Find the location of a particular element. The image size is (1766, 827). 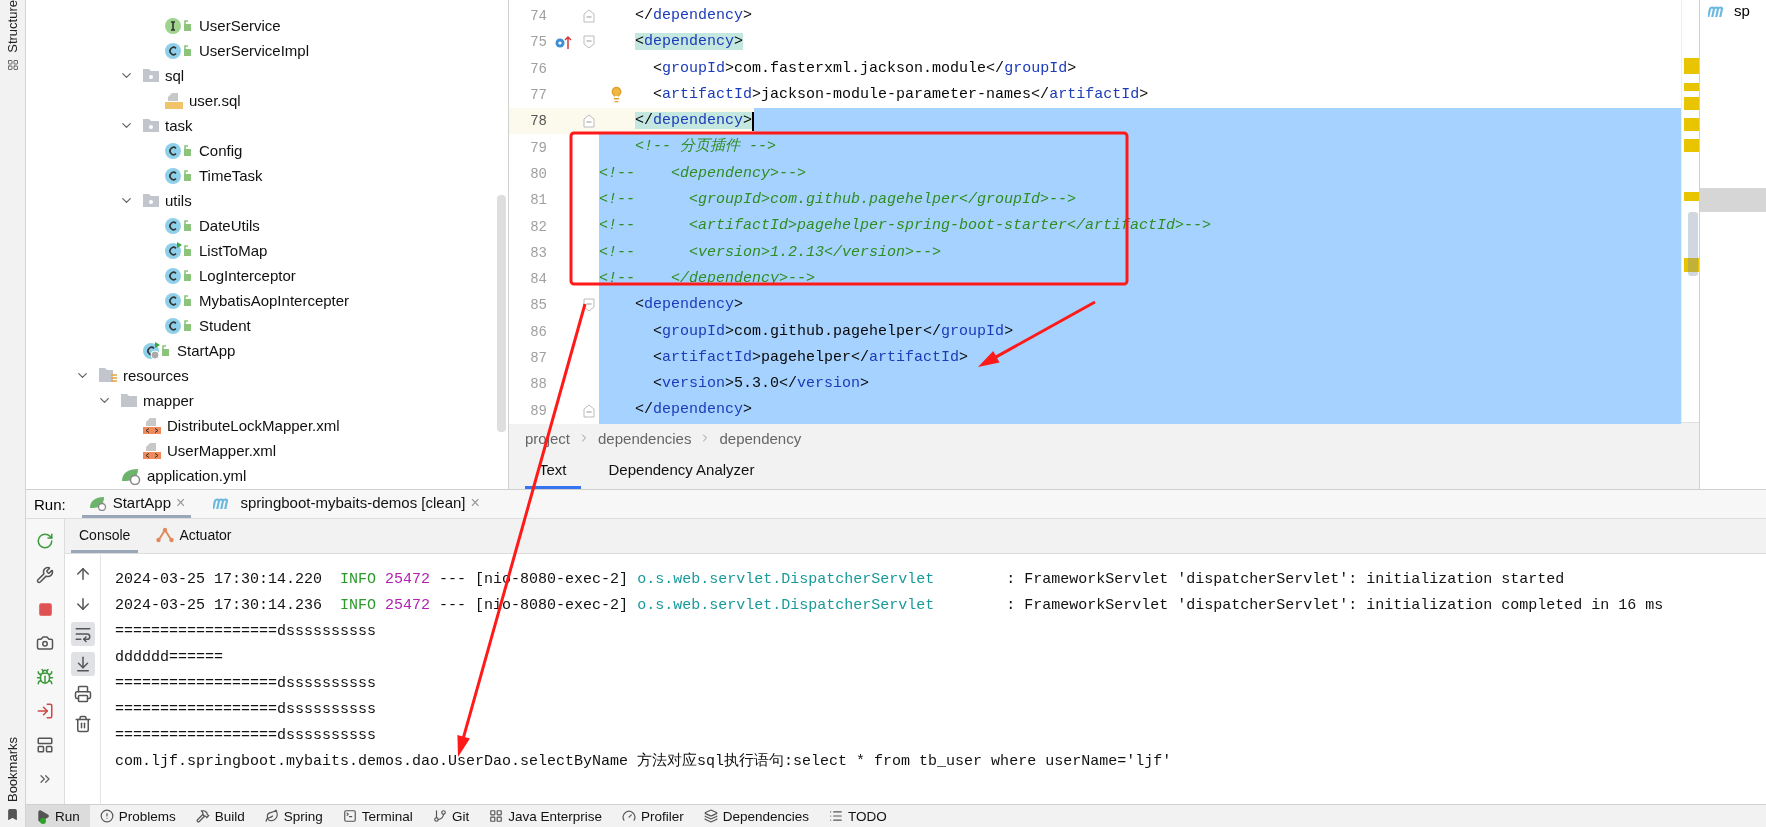

interface-icon is located at coordinates (179, 25).